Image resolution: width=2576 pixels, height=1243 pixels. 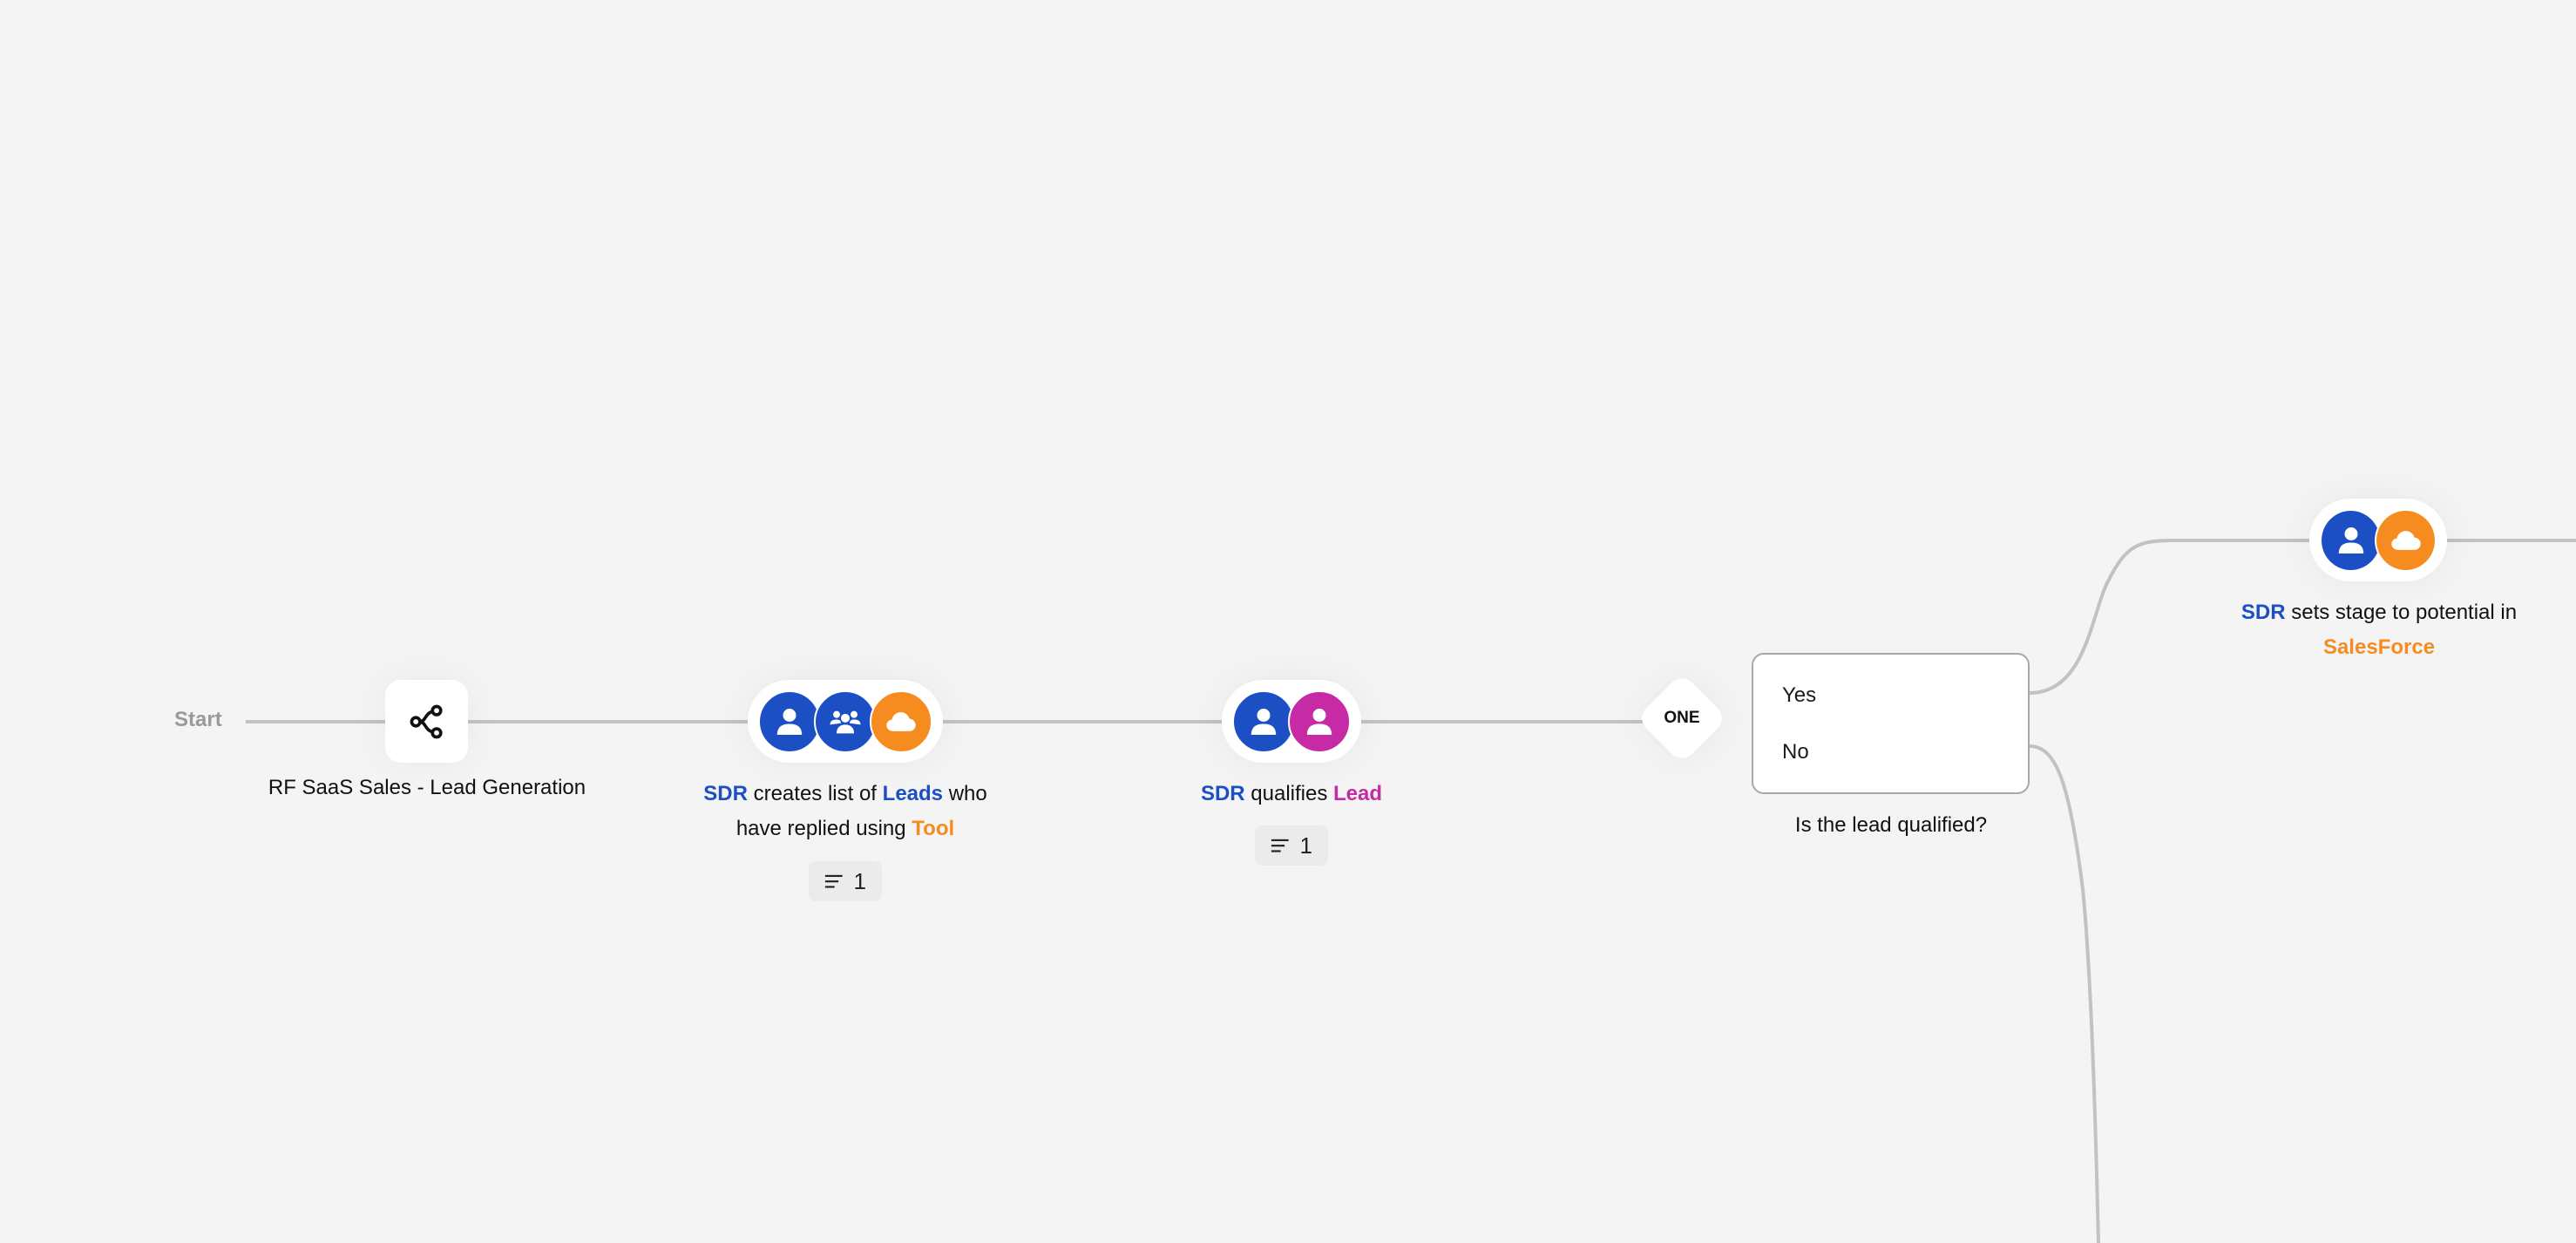 I want to click on qualify-node, so click(x=1292, y=721).